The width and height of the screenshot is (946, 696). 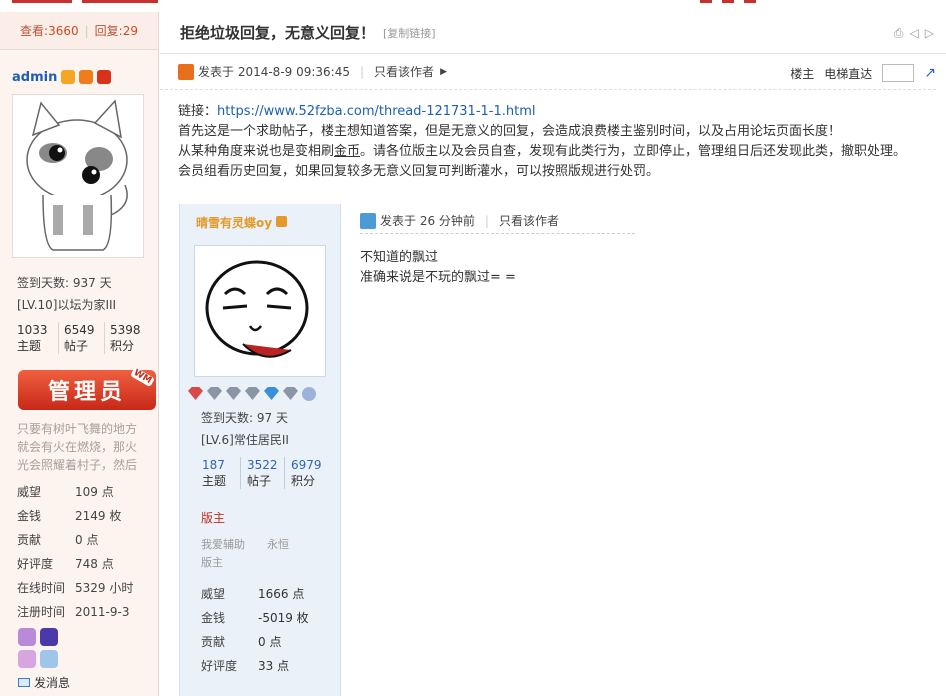 I want to click on replies-count: 29, so click(x=130, y=30).